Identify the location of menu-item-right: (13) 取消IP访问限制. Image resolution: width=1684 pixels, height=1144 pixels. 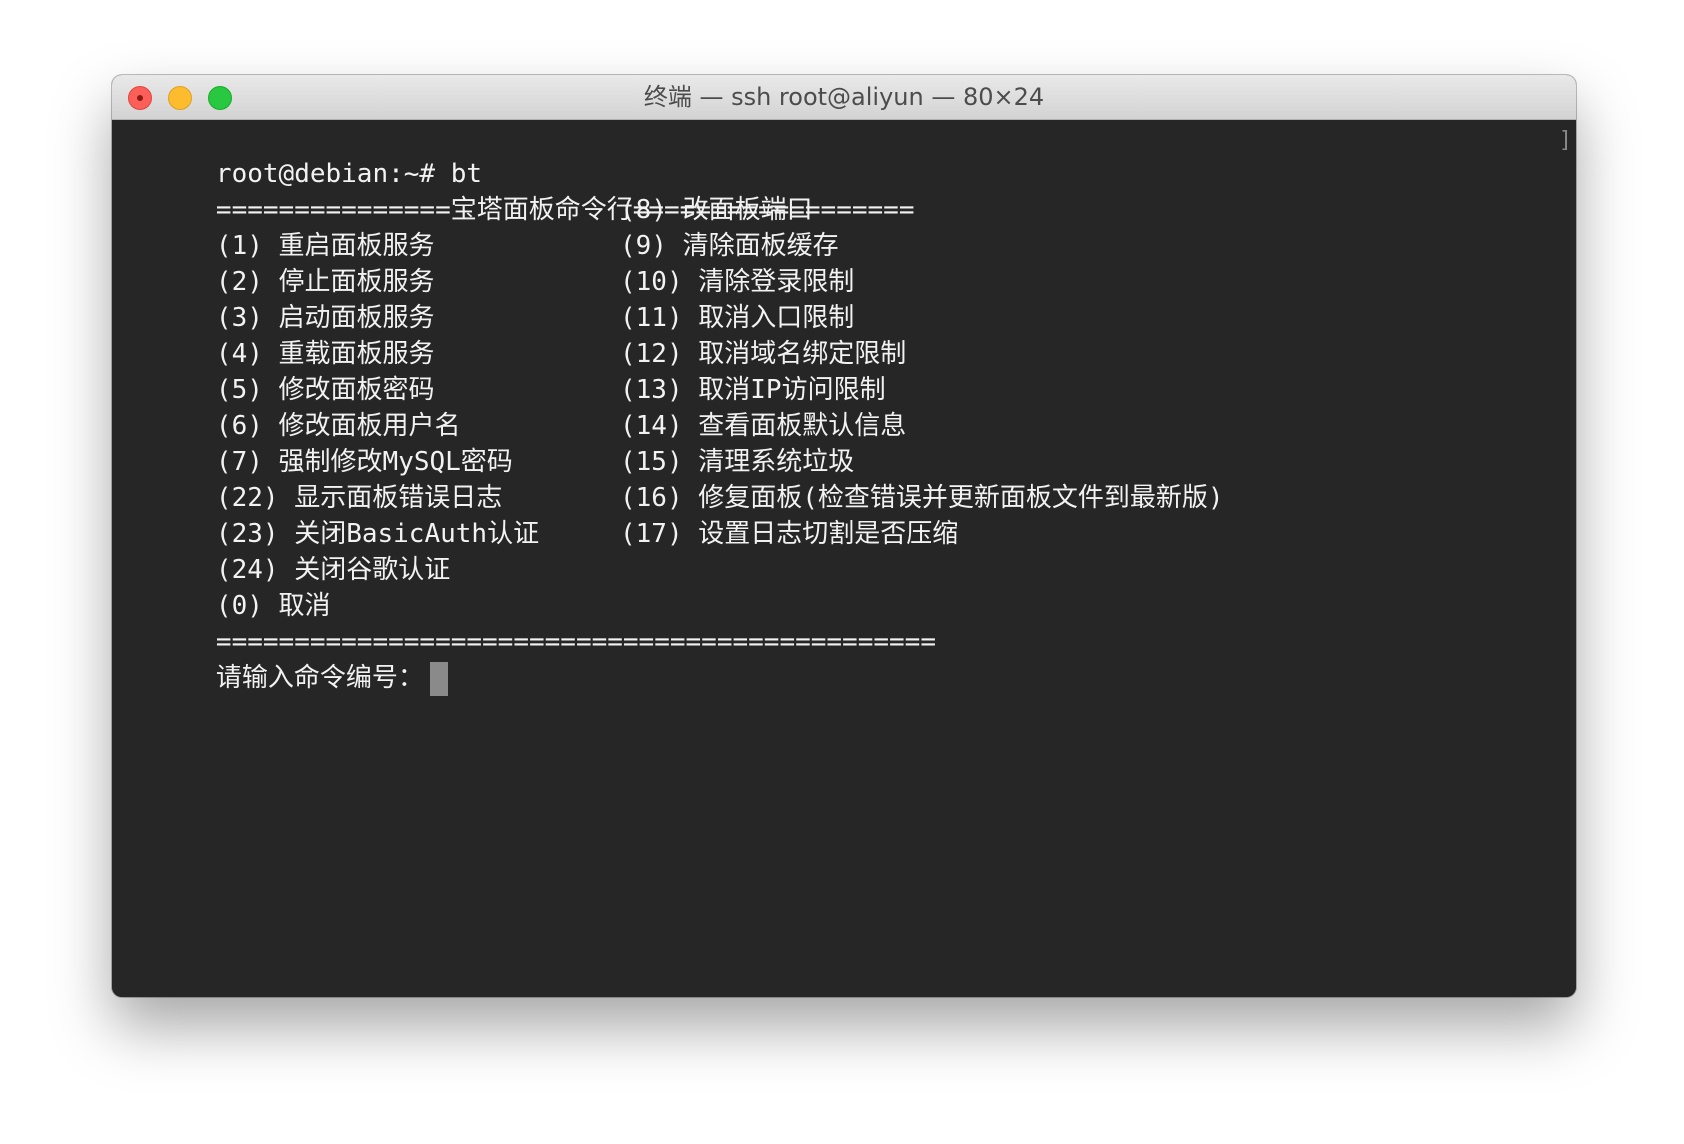
(753, 390).